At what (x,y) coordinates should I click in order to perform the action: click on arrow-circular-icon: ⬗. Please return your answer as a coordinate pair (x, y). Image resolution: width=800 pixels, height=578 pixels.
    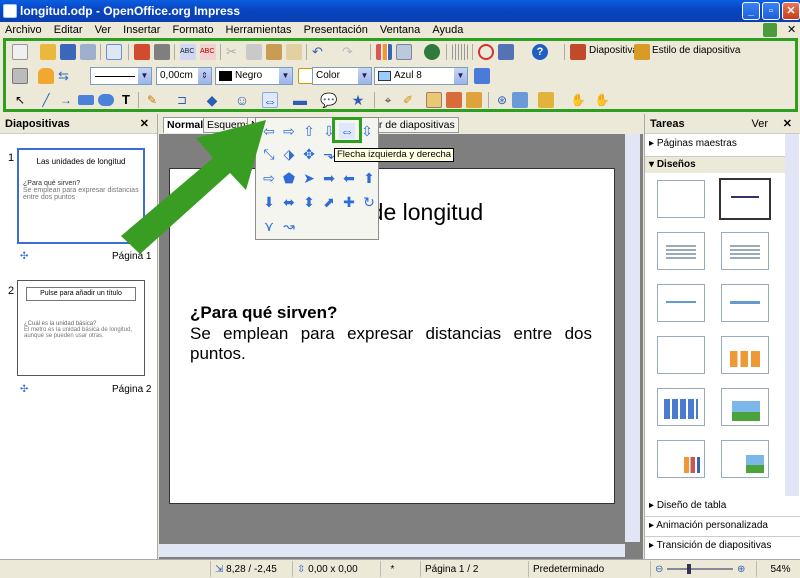
    Looking at the image, I should click on (289, 154).